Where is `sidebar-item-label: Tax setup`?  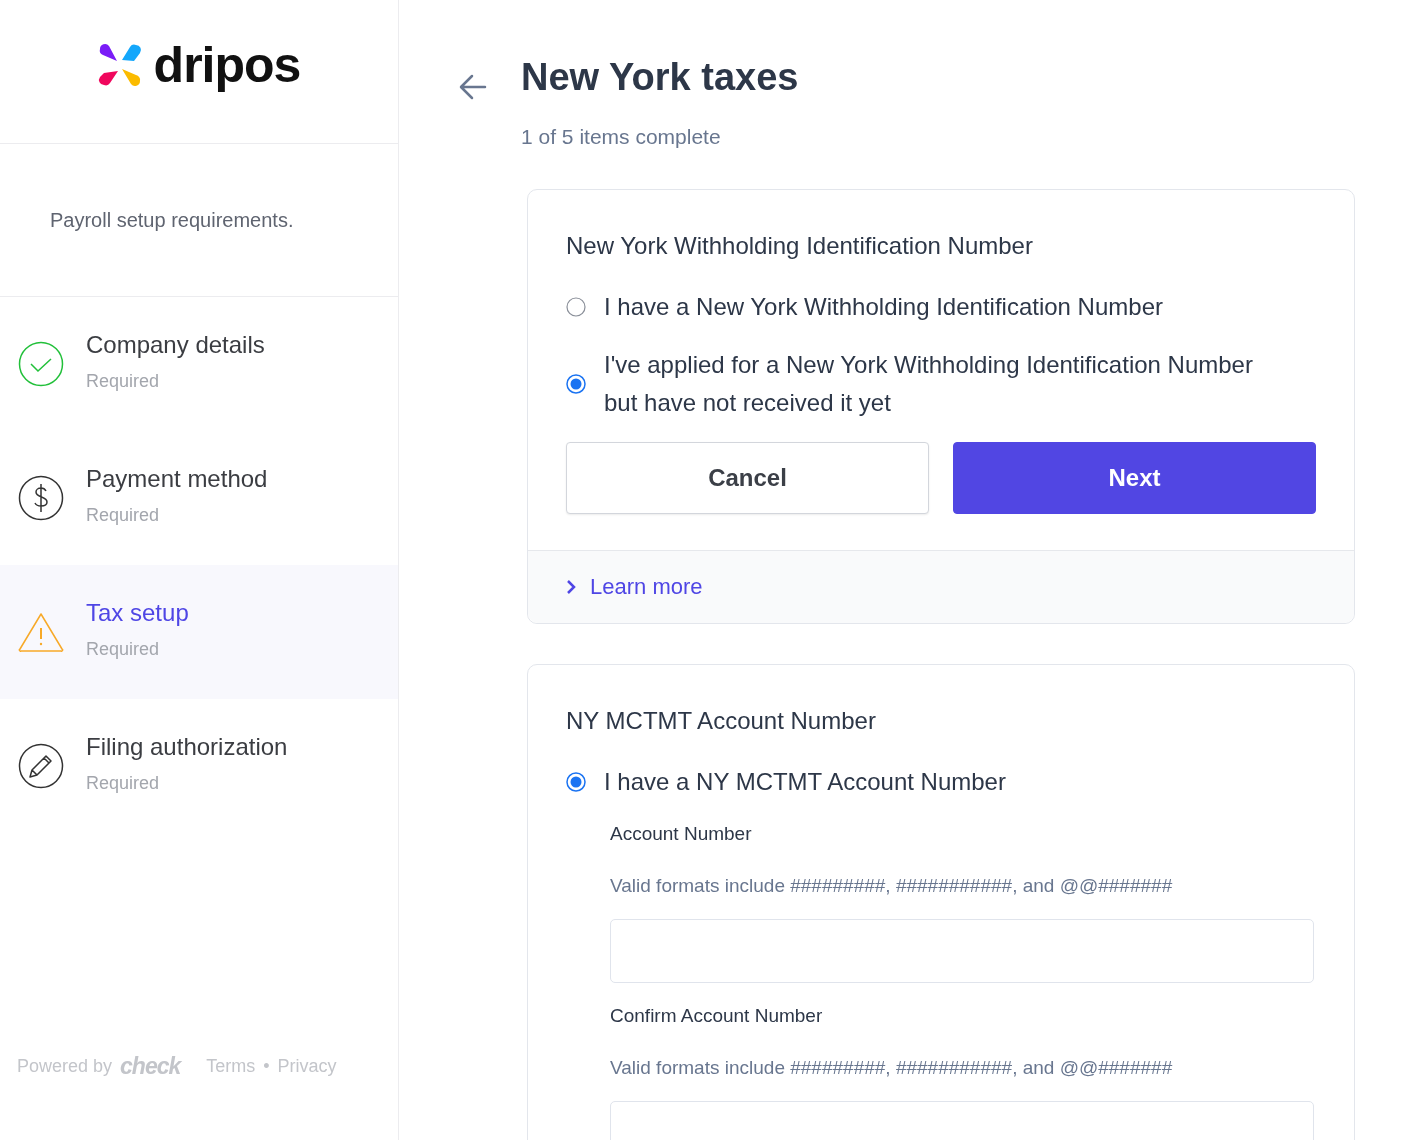 sidebar-item-label: Tax setup is located at coordinates (137, 612).